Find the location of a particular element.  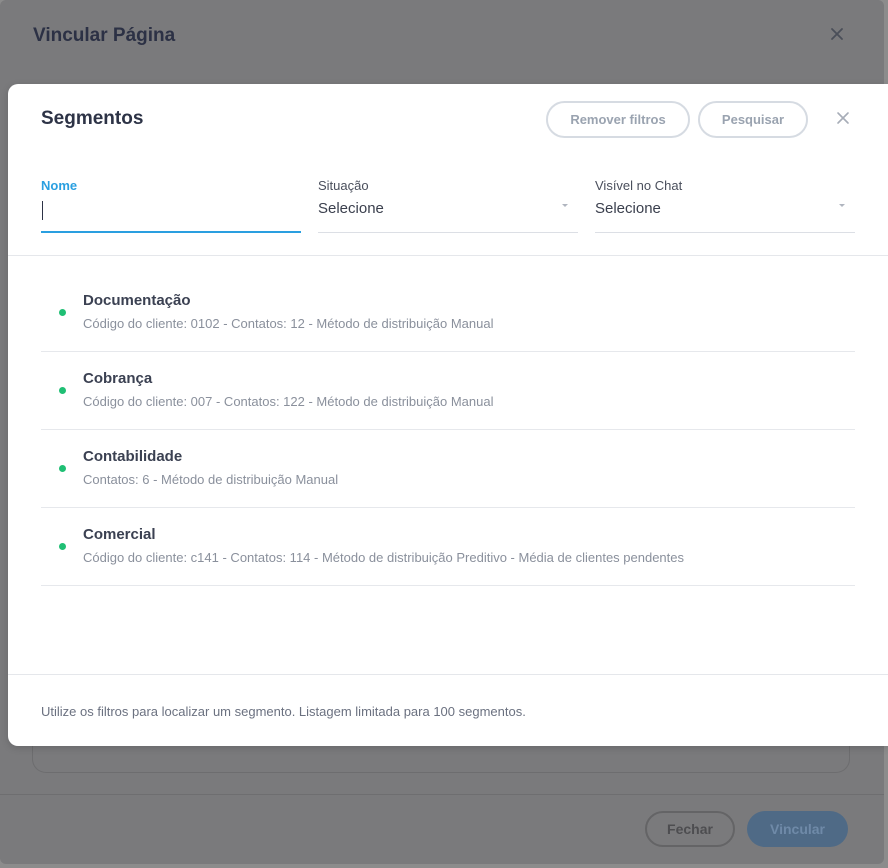

modal-title: Segmentos is located at coordinates (92, 118).